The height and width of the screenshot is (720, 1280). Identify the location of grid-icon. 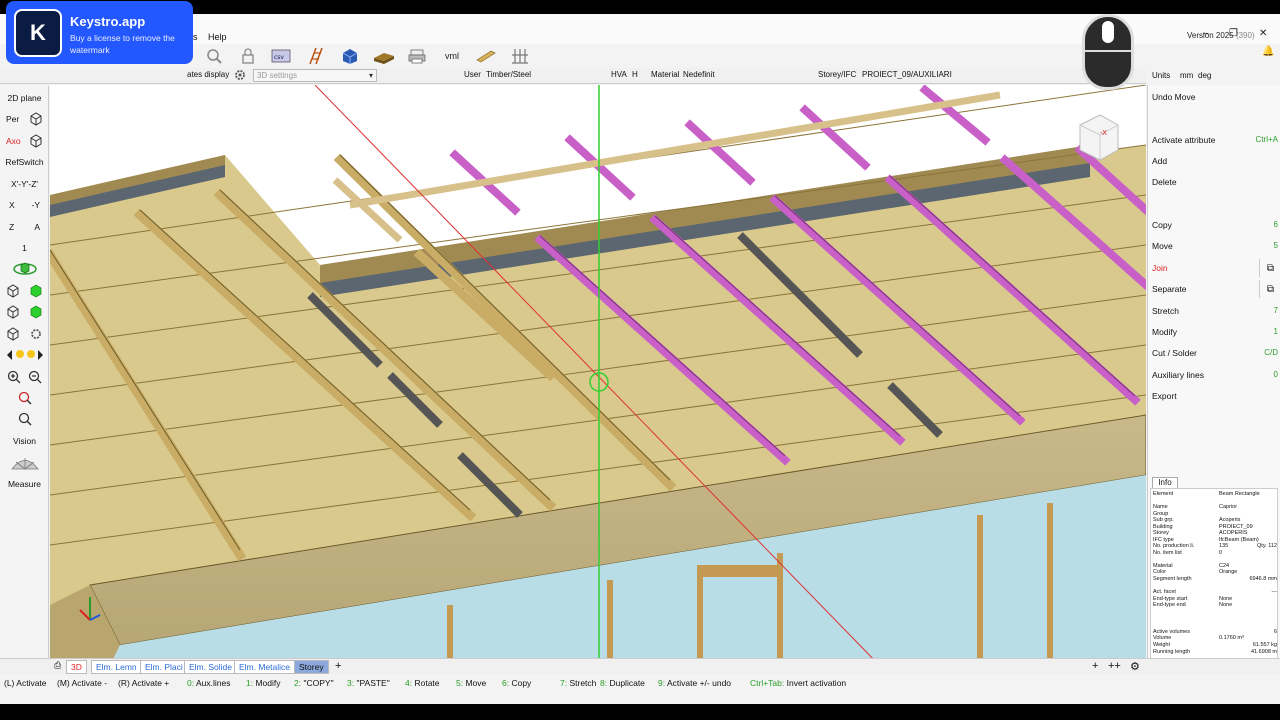
(520, 56).